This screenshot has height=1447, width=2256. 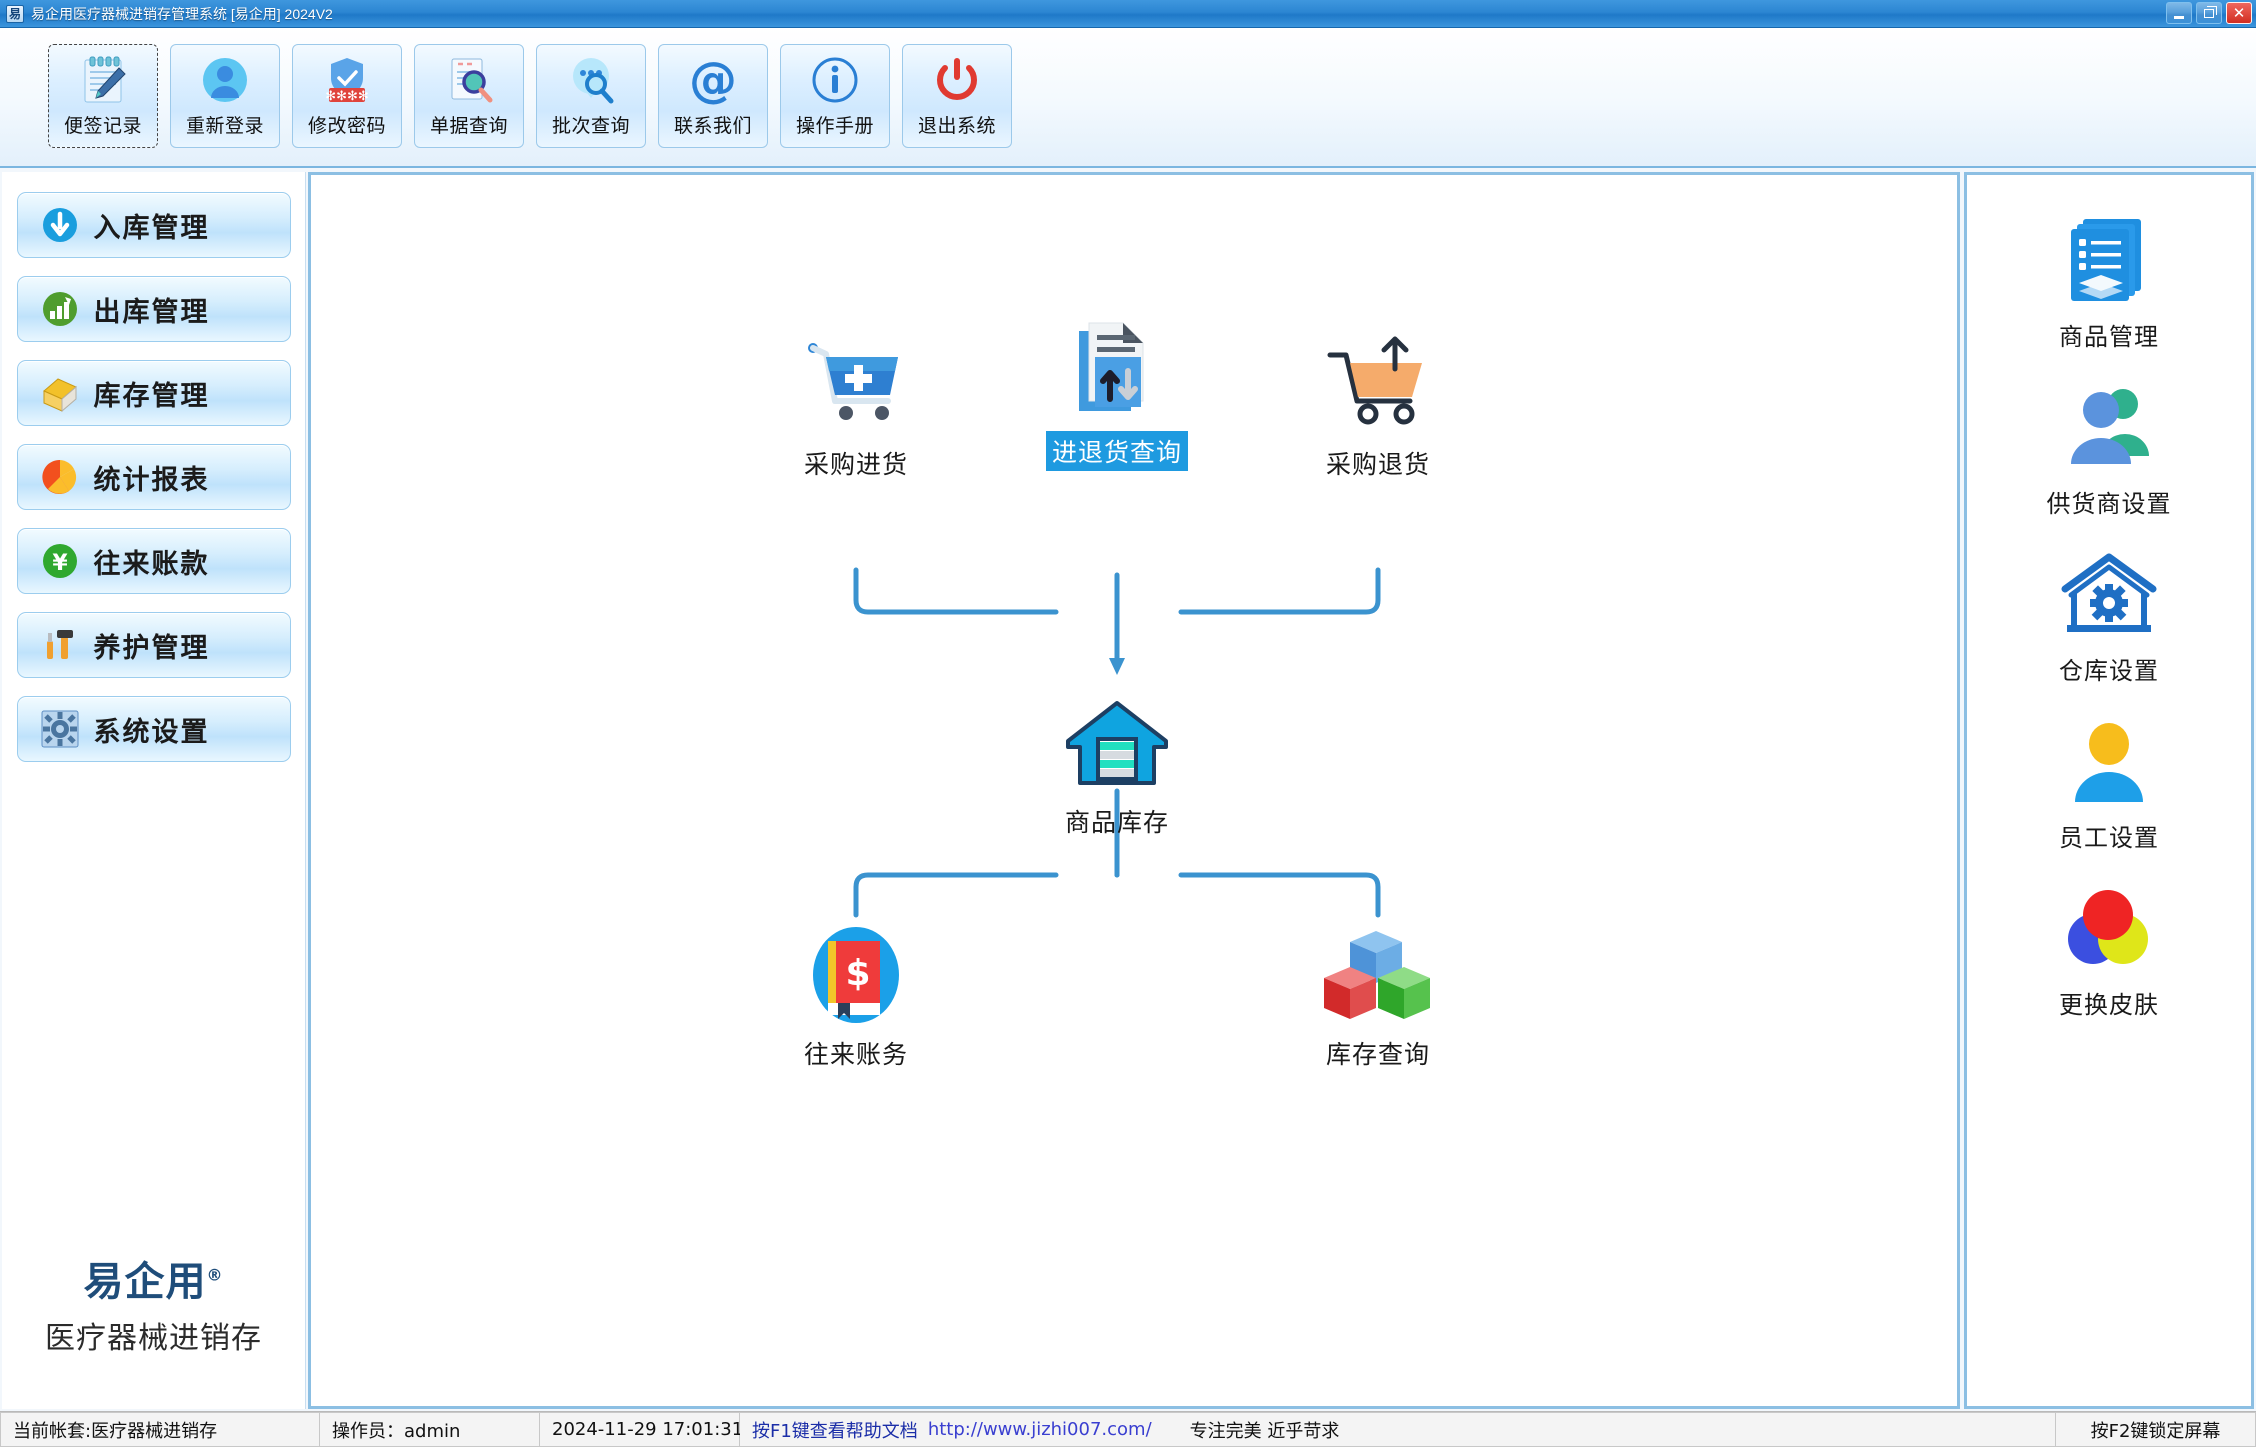 I want to click on sidebar-item-label: 入库管理, so click(x=151, y=228).